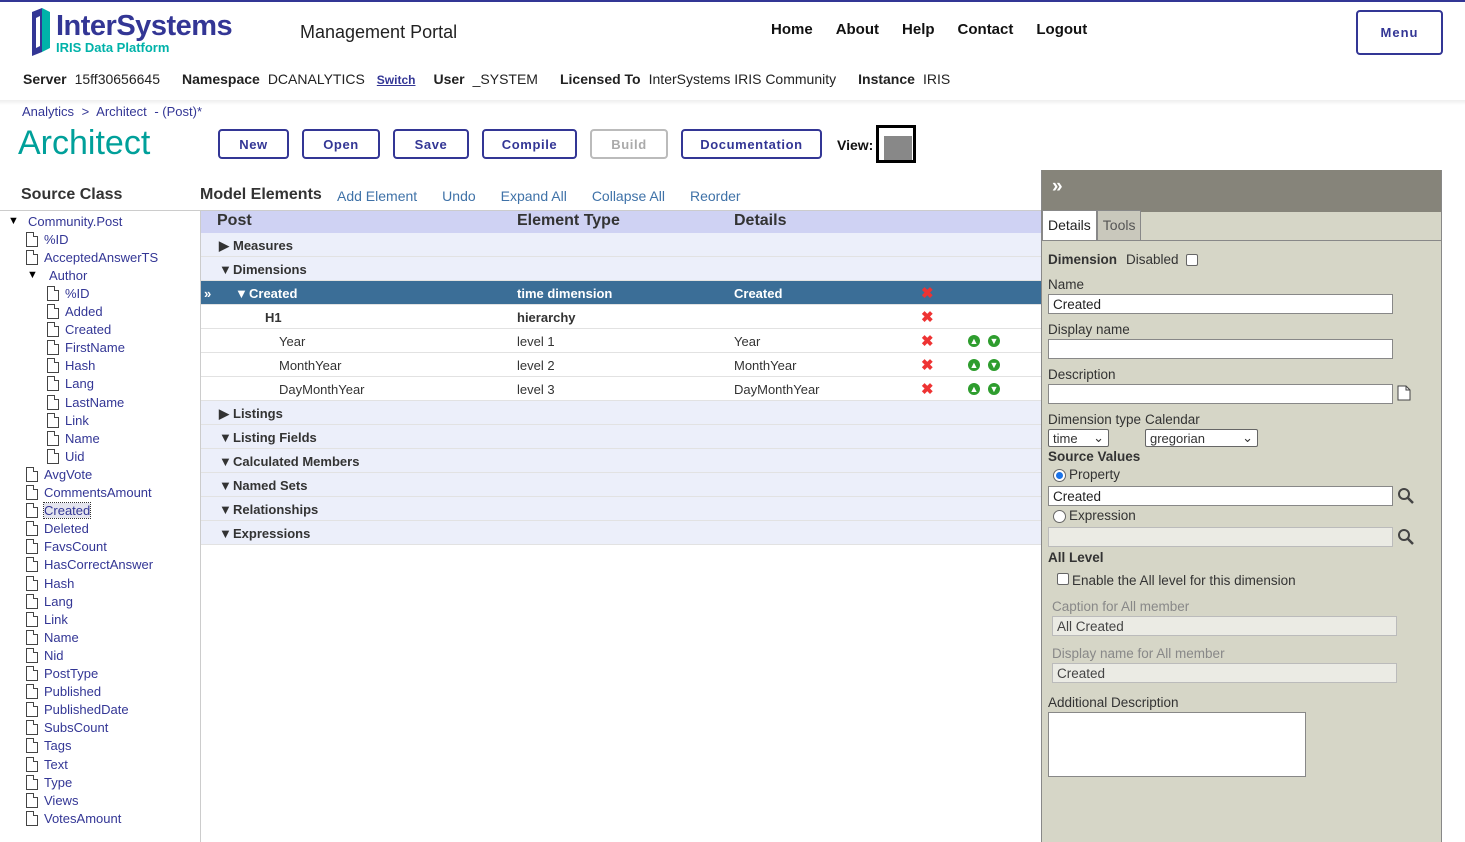 The height and width of the screenshot is (842, 1465). What do you see at coordinates (621, 413) in the screenshot?
I see `element-group-row: ▶ Listings` at bounding box center [621, 413].